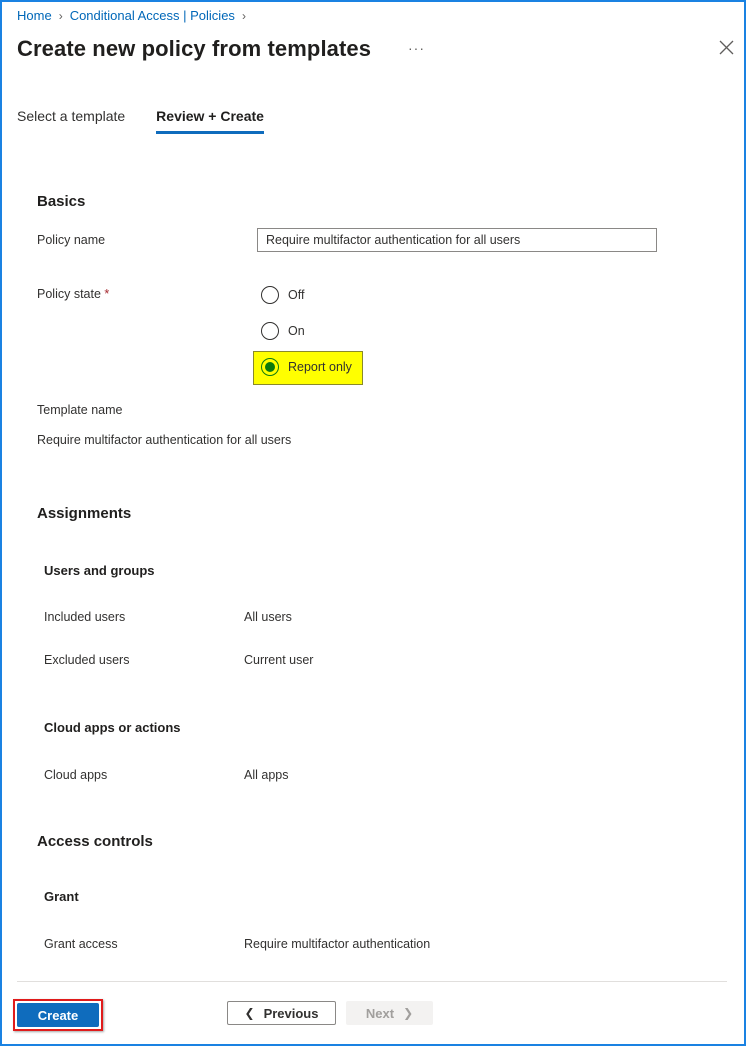 The image size is (746, 1046). What do you see at coordinates (80, 410) in the screenshot?
I see `template-name-label: Template name` at bounding box center [80, 410].